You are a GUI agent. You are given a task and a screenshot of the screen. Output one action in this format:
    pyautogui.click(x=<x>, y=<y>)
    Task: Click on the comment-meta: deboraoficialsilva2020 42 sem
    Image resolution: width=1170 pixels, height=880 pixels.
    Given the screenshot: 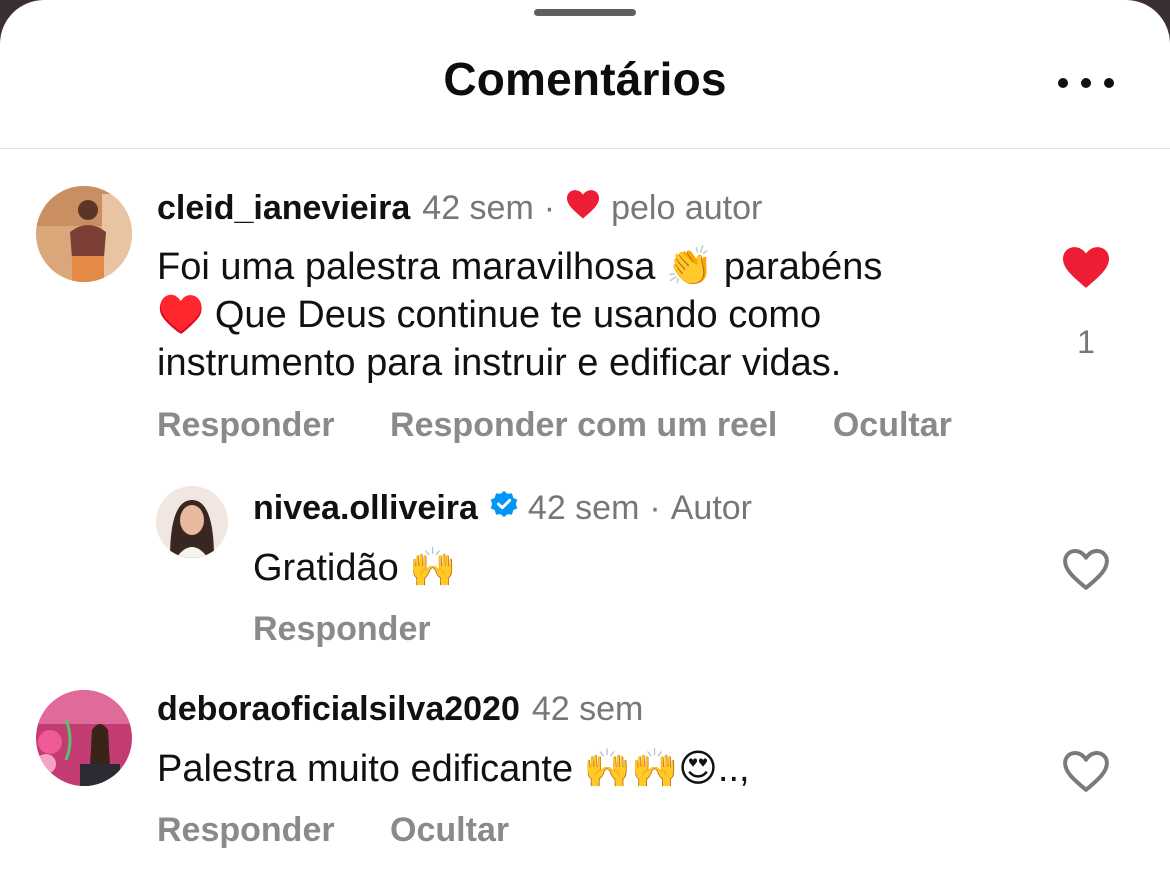 What is the action you would take?
    pyautogui.click(x=400, y=709)
    